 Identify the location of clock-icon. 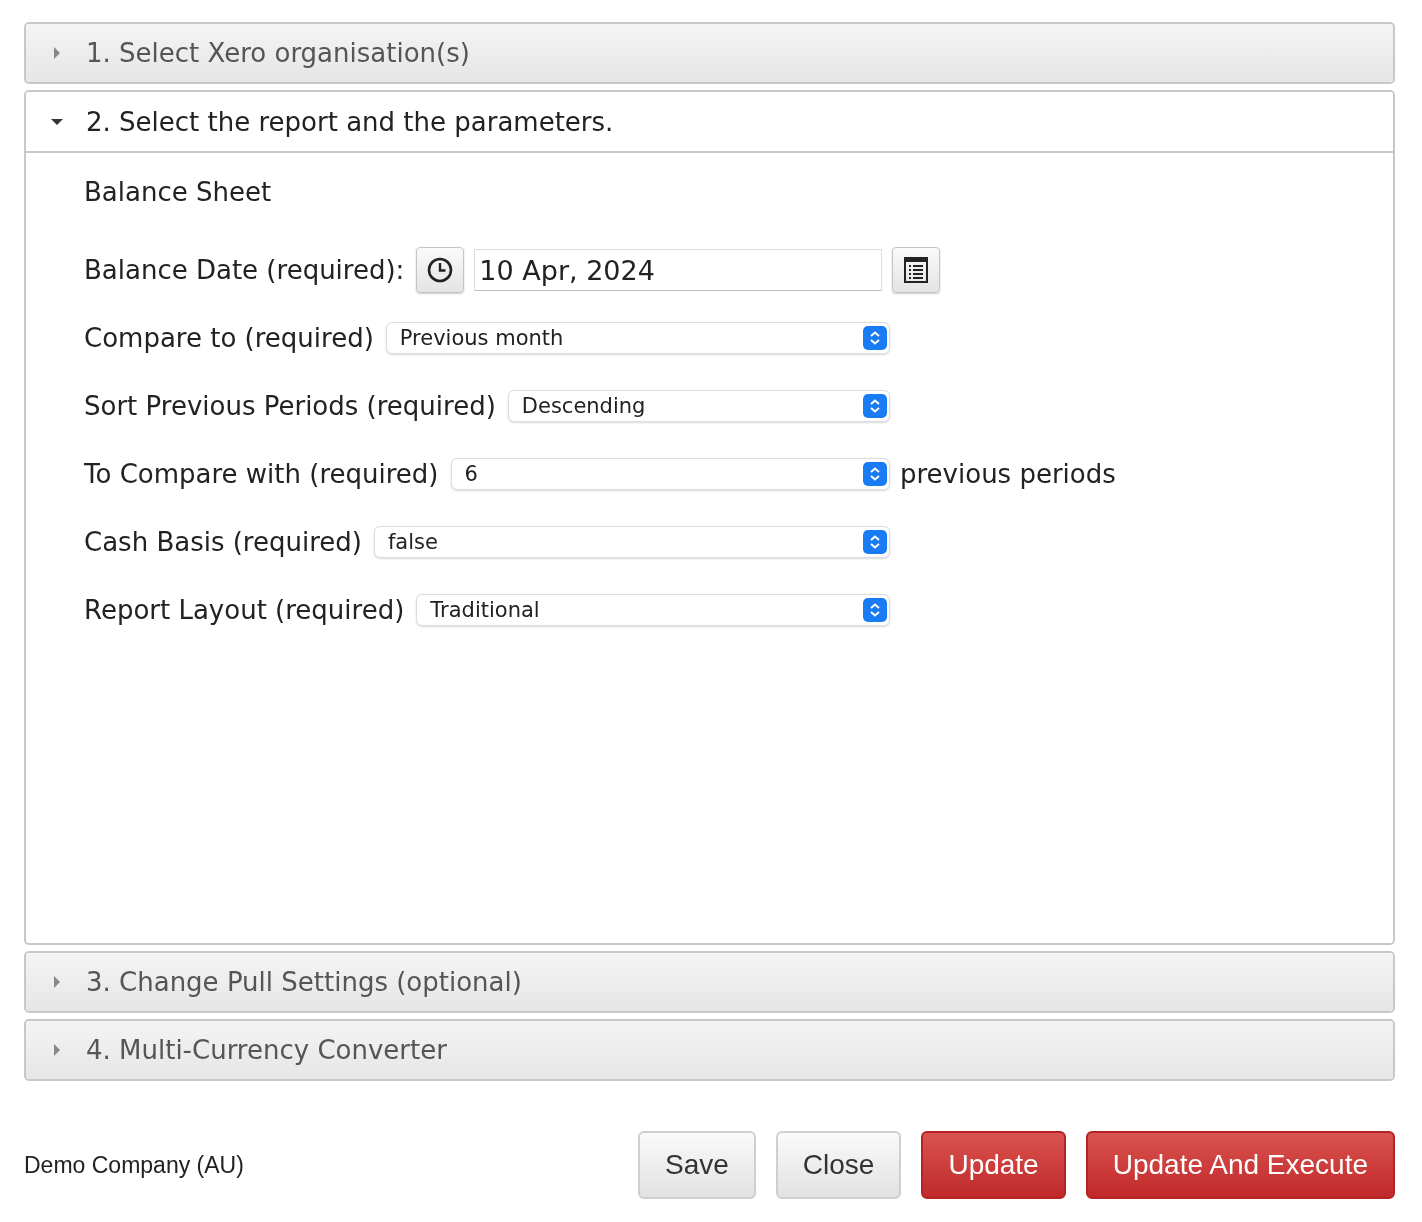
(440, 270).